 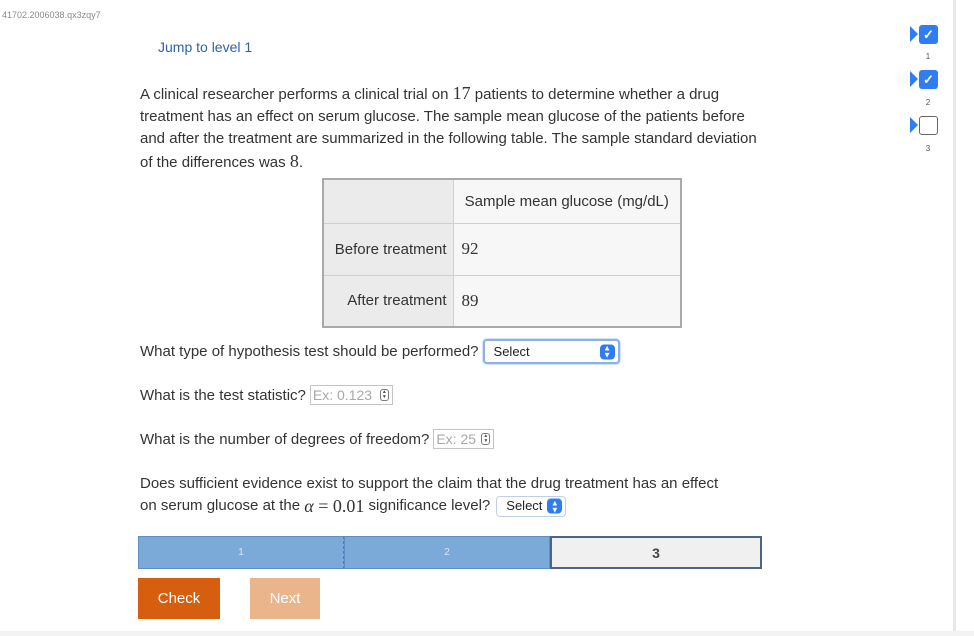 I want to click on evidence-text-b: significance level?, so click(x=427, y=505).